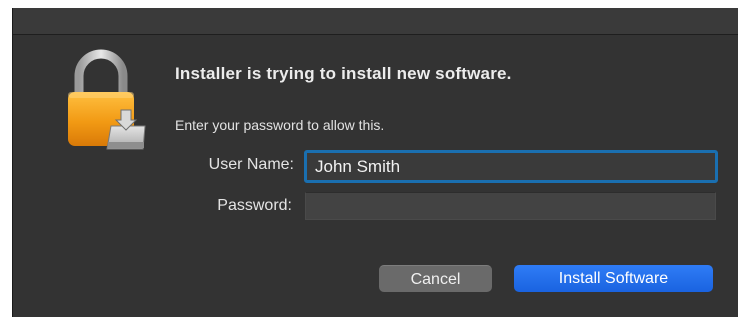 This screenshot has height=317, width=738. What do you see at coordinates (511, 166) in the screenshot?
I see `username-field` at bounding box center [511, 166].